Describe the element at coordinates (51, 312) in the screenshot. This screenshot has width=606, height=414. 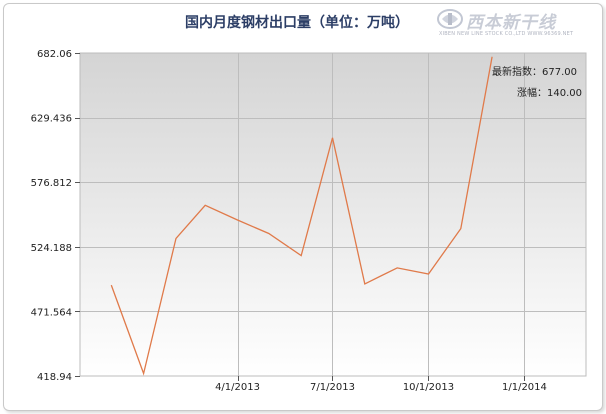
I see `y-tick-label: 471.564` at that location.